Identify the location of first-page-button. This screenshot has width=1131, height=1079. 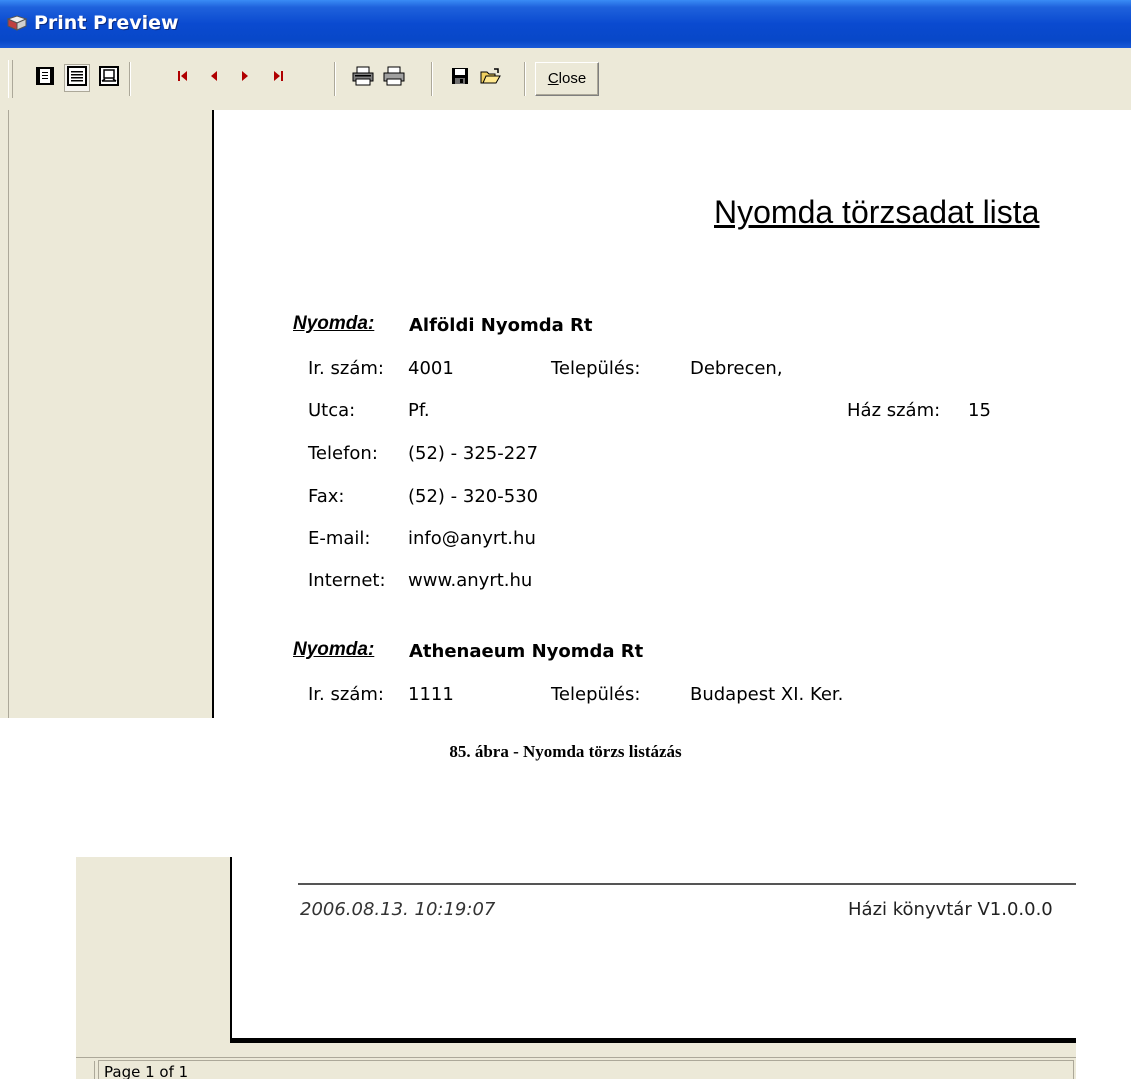
(183, 78).